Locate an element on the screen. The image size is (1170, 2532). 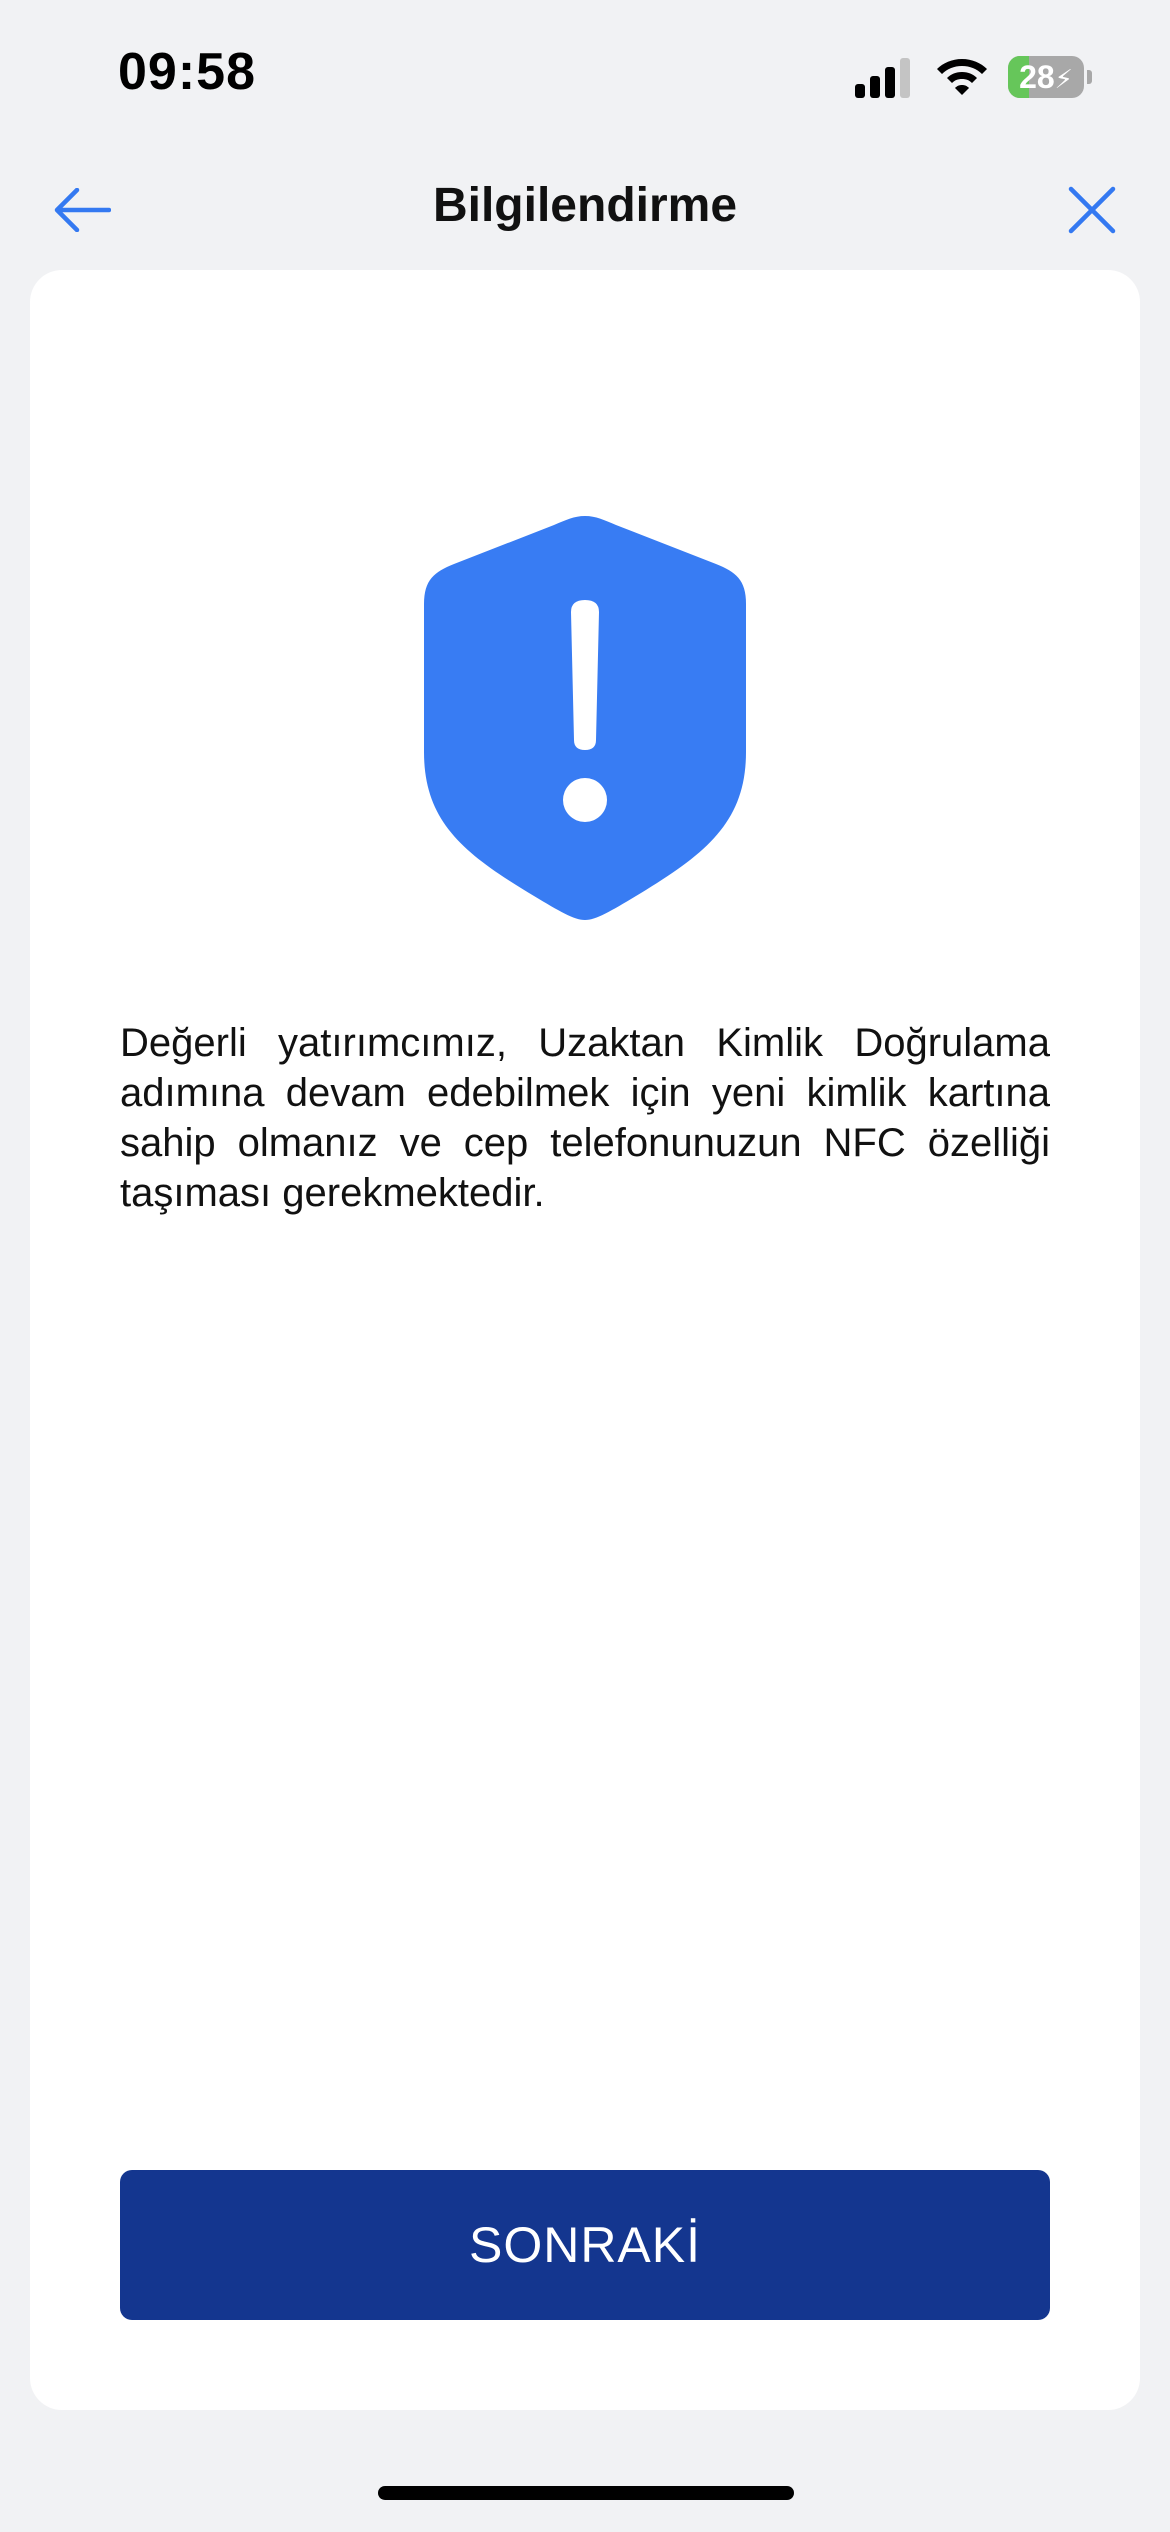
status-time: 09:58 is located at coordinates (187, 72).